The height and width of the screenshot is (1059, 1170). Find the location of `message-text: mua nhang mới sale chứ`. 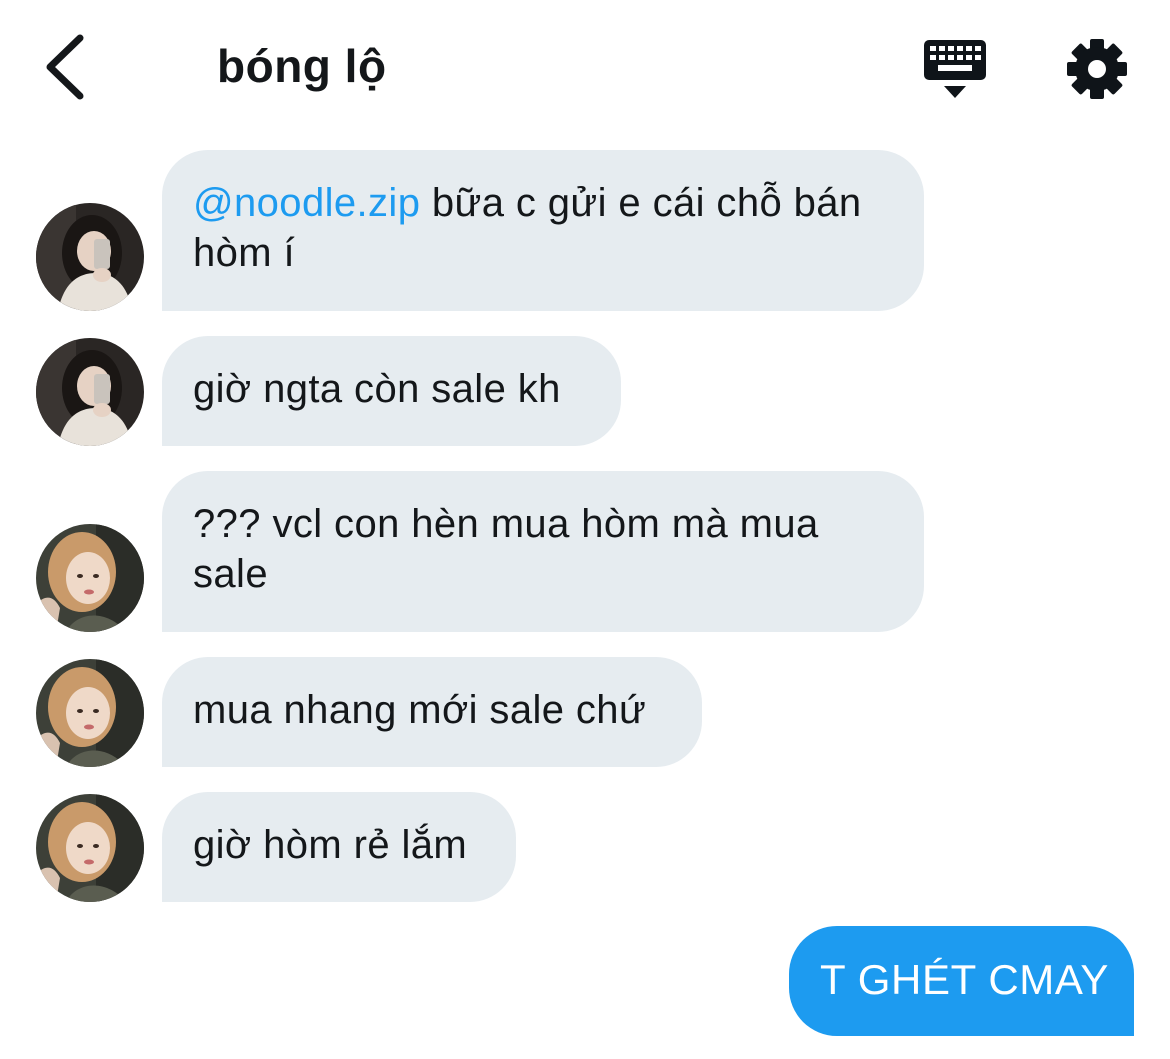

message-text: mua nhang mới sale chứ is located at coordinates (420, 710).